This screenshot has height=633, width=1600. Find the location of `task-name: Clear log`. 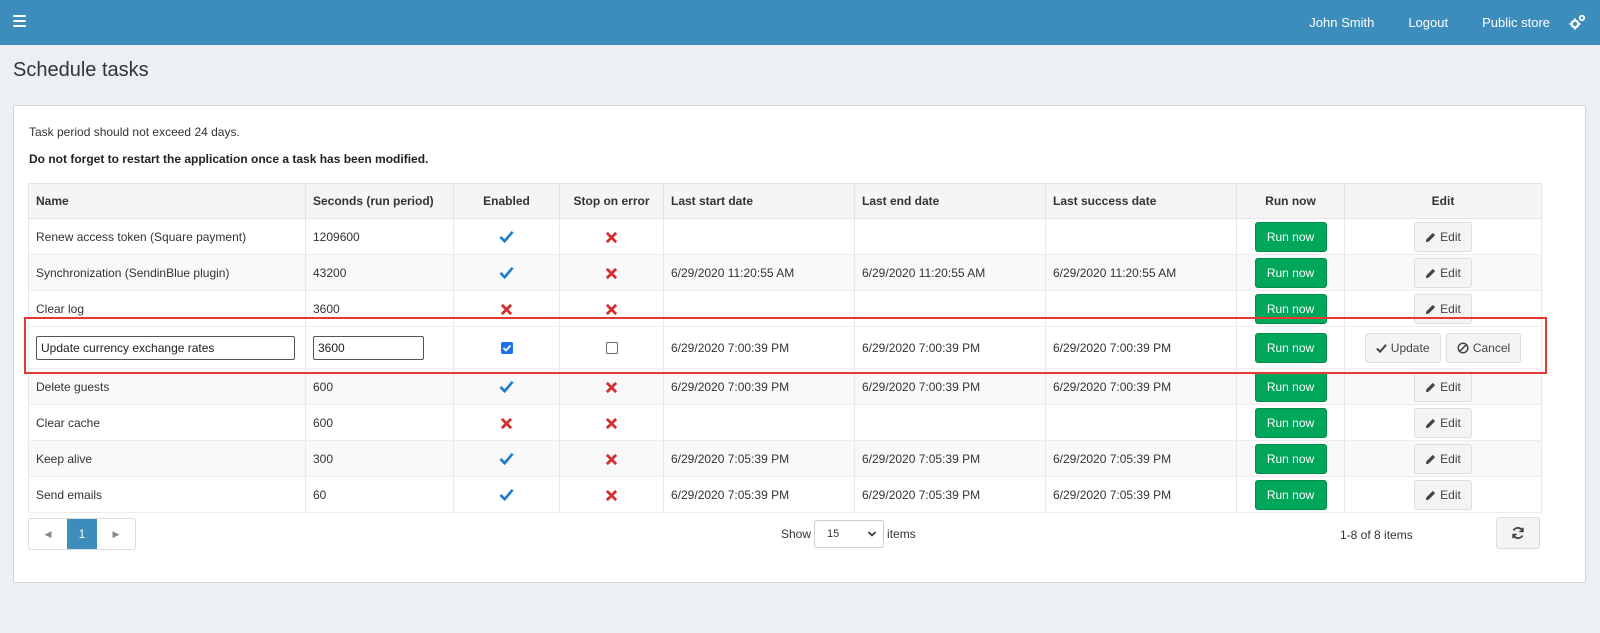

task-name: Clear log is located at coordinates (167, 308).